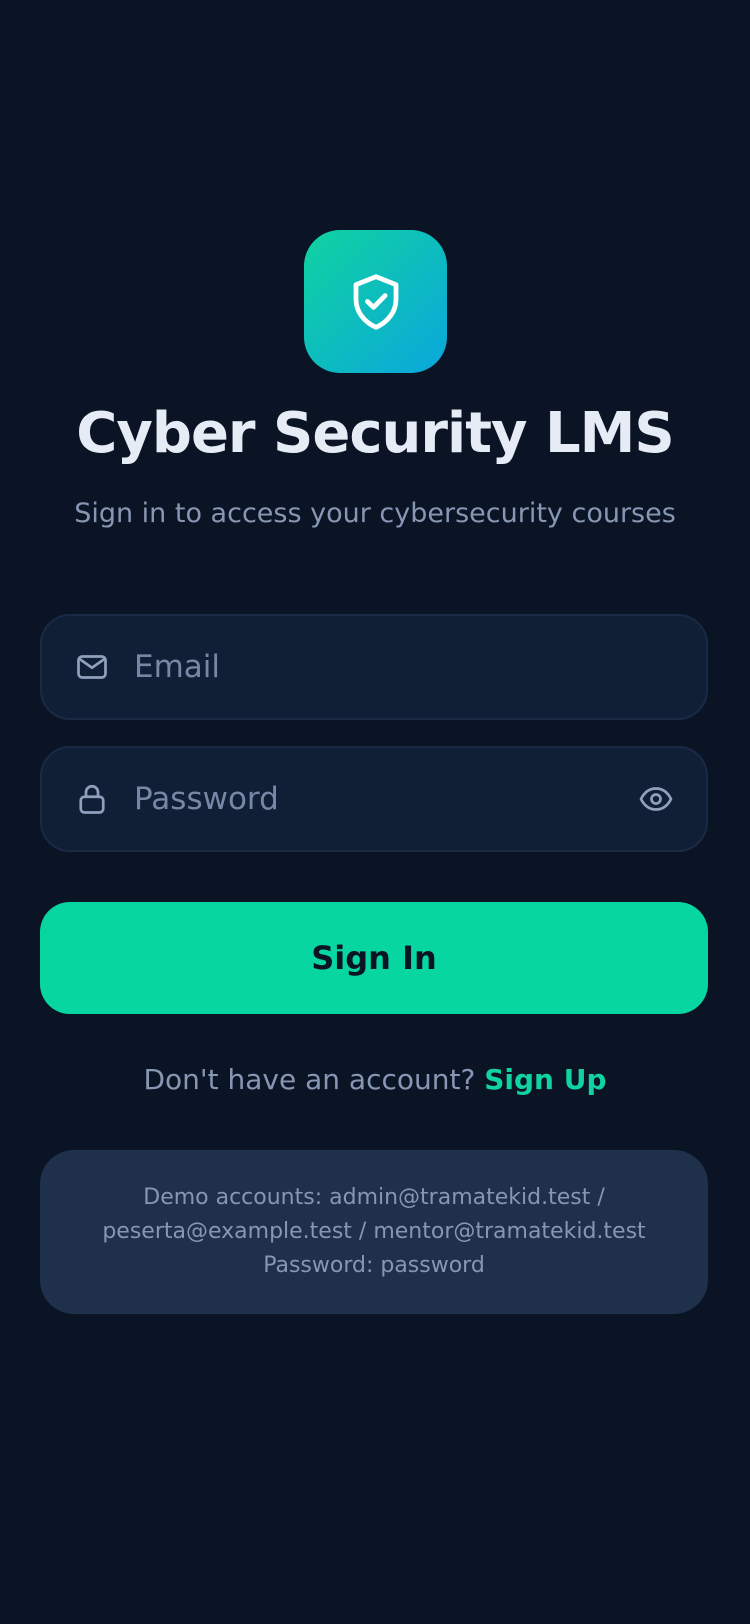 The image size is (750, 1624). What do you see at coordinates (656, 799) in the screenshot?
I see `eye-icon` at bounding box center [656, 799].